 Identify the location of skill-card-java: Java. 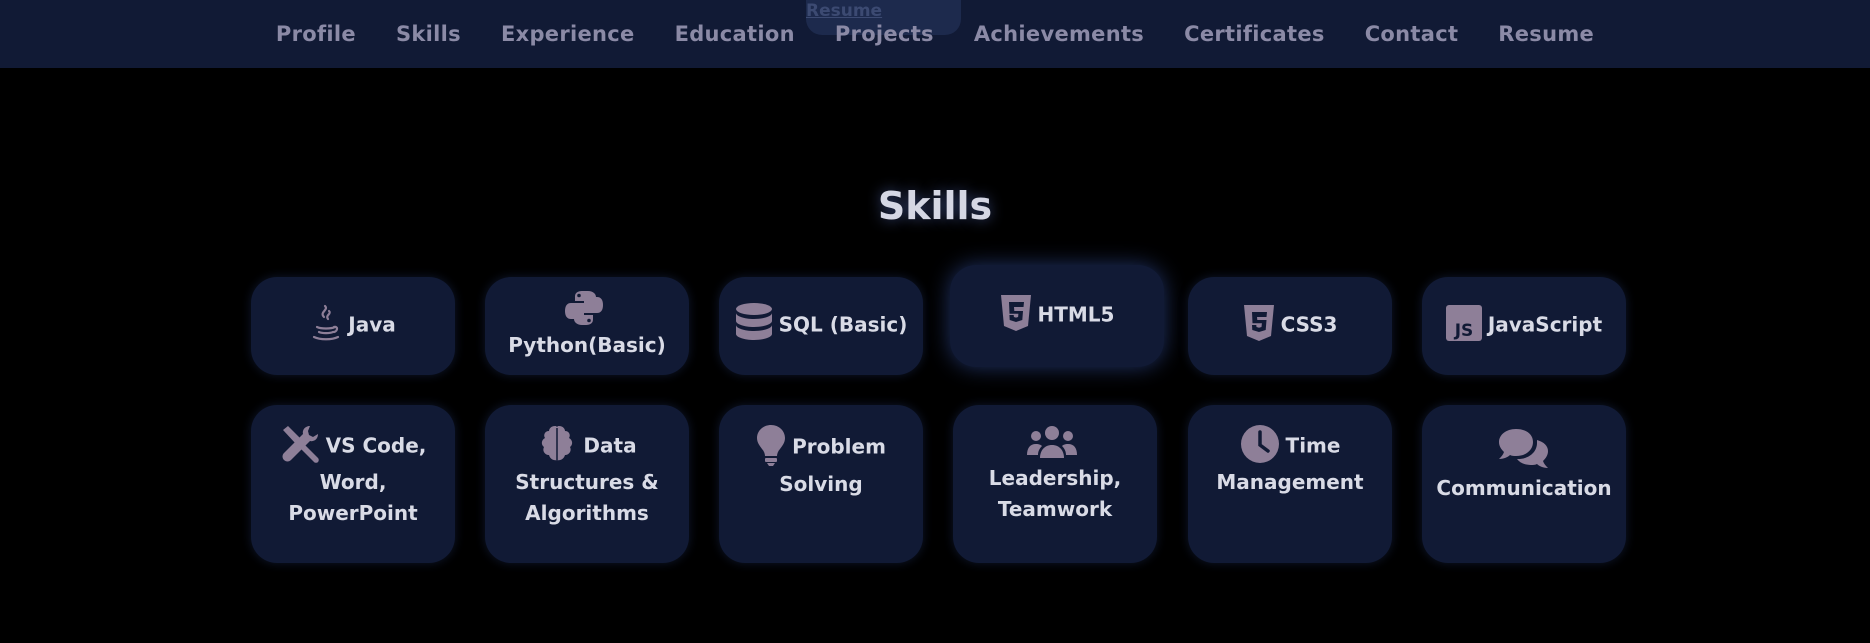
(353, 326).